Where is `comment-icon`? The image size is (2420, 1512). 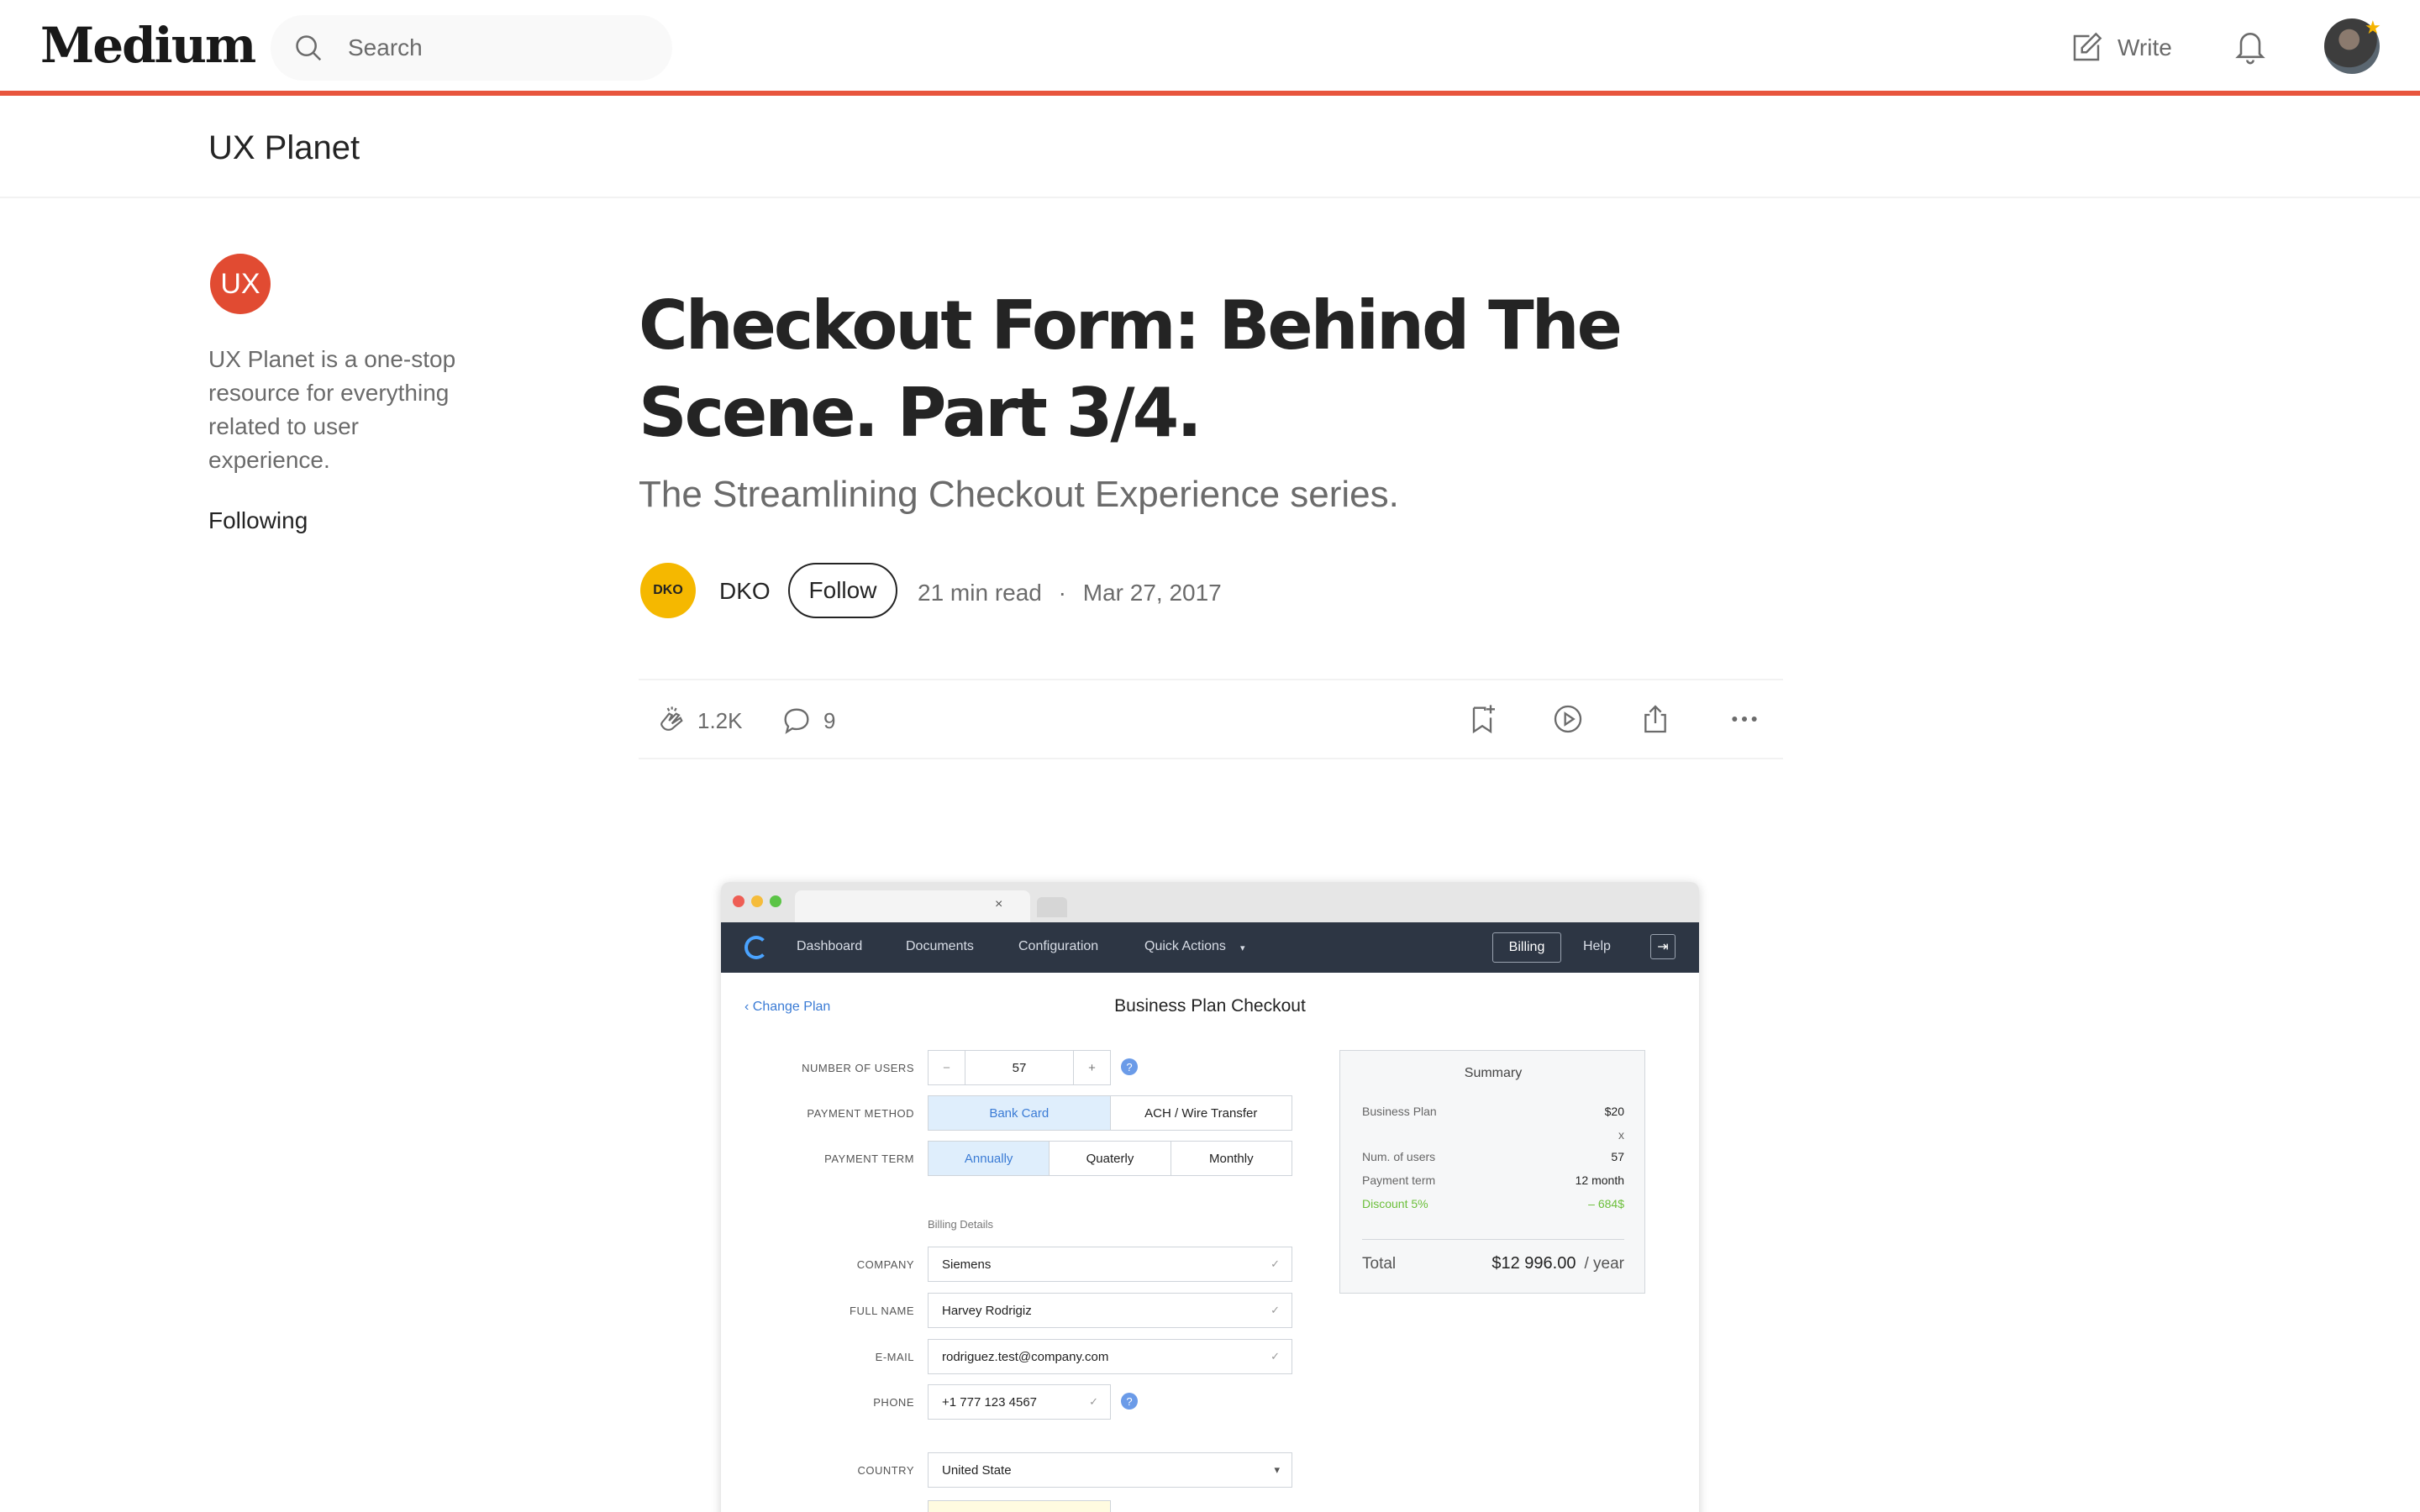
comment-icon is located at coordinates (796, 721).